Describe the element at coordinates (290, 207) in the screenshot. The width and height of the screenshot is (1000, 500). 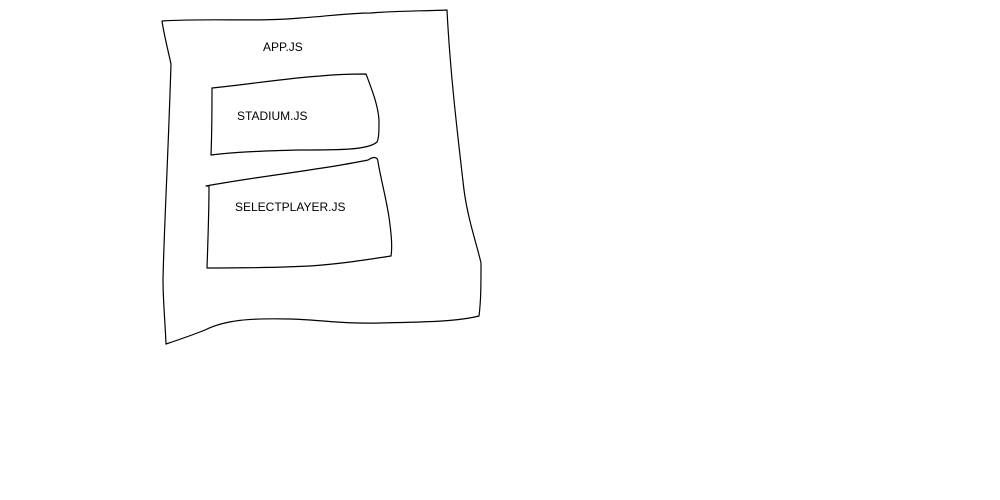
I see `selectplayer-js-label: SELECTPLAYER.JS` at that location.